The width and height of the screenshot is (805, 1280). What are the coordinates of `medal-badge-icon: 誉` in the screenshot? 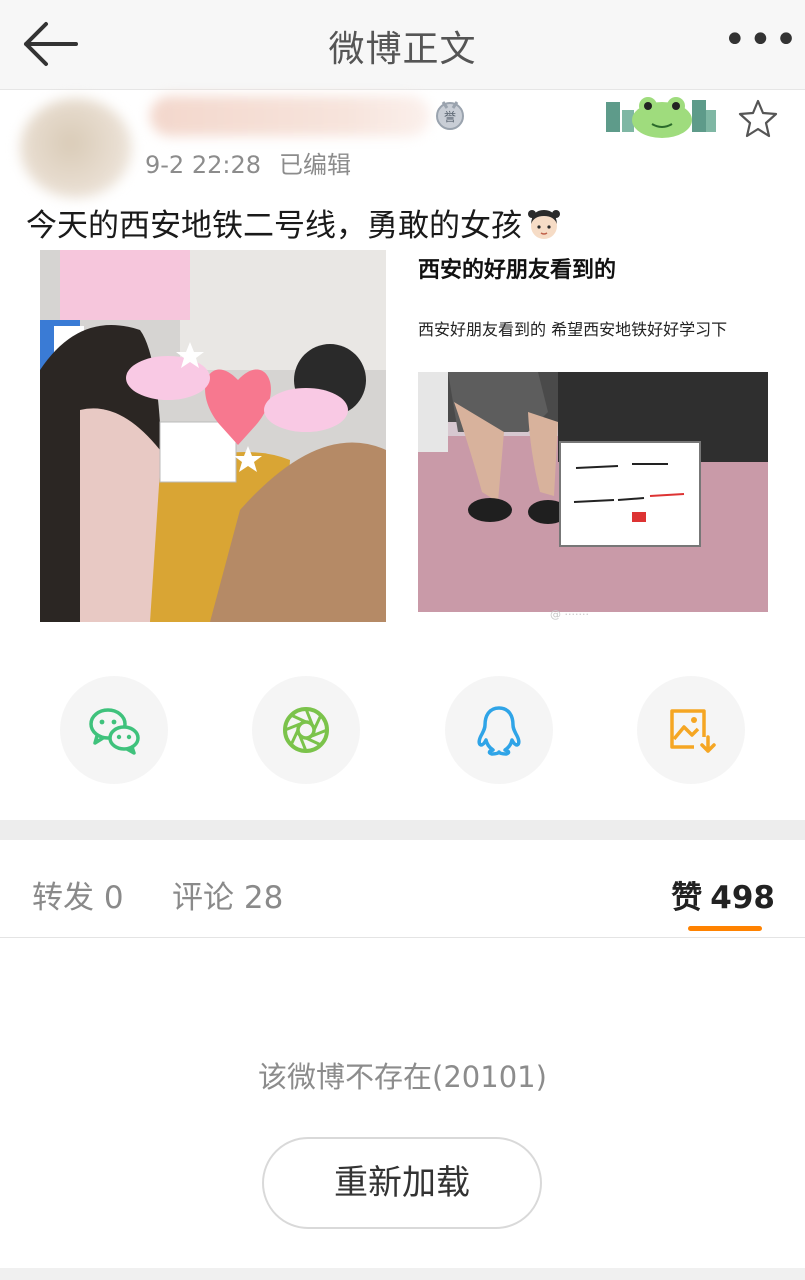 It's located at (450, 115).